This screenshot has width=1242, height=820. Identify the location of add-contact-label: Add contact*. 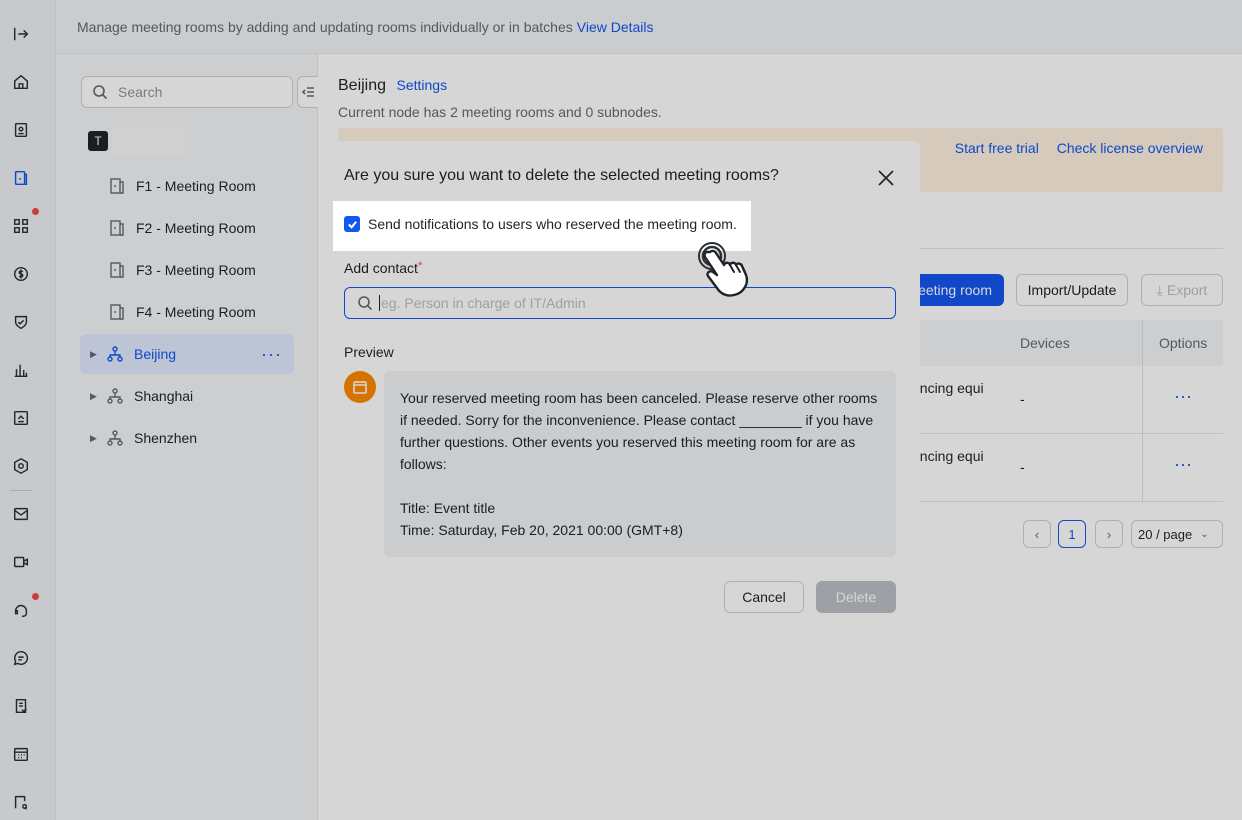
(383, 268).